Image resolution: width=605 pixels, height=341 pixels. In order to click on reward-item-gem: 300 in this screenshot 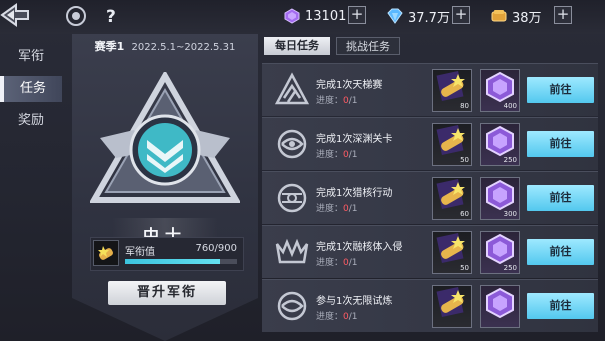, I will do `click(500, 198)`.